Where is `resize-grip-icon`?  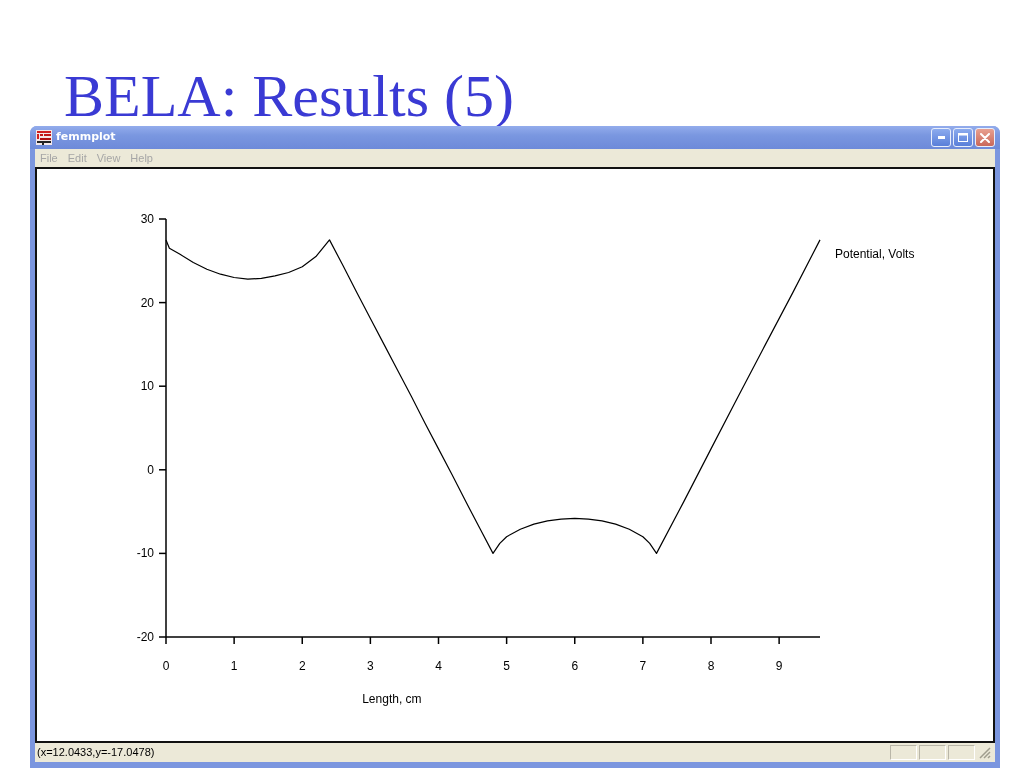 resize-grip-icon is located at coordinates (985, 752).